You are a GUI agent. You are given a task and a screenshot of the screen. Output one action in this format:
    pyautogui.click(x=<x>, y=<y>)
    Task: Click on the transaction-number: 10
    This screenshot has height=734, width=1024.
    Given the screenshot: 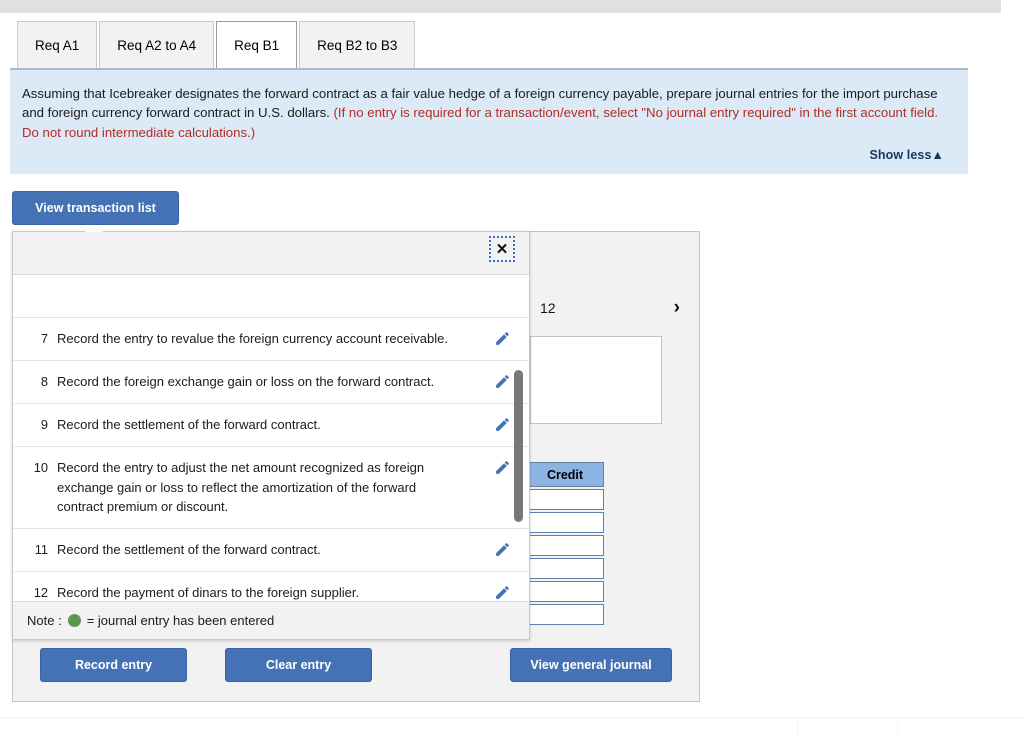 What is the action you would take?
    pyautogui.click(x=40, y=467)
    